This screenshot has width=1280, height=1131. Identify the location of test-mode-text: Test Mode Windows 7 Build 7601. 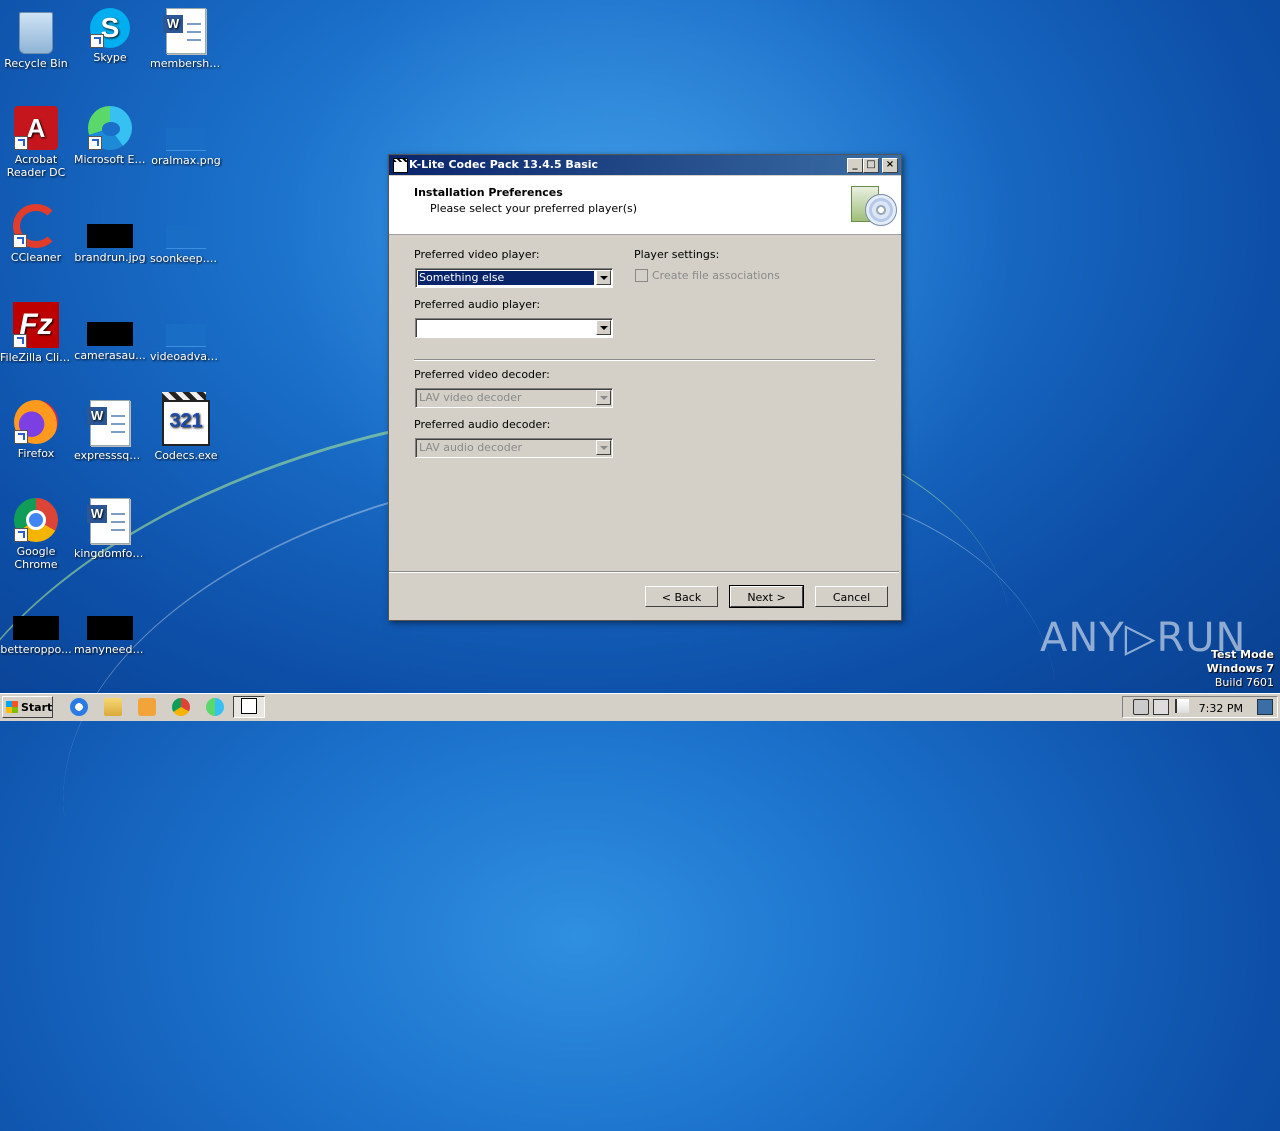
(1240, 669).